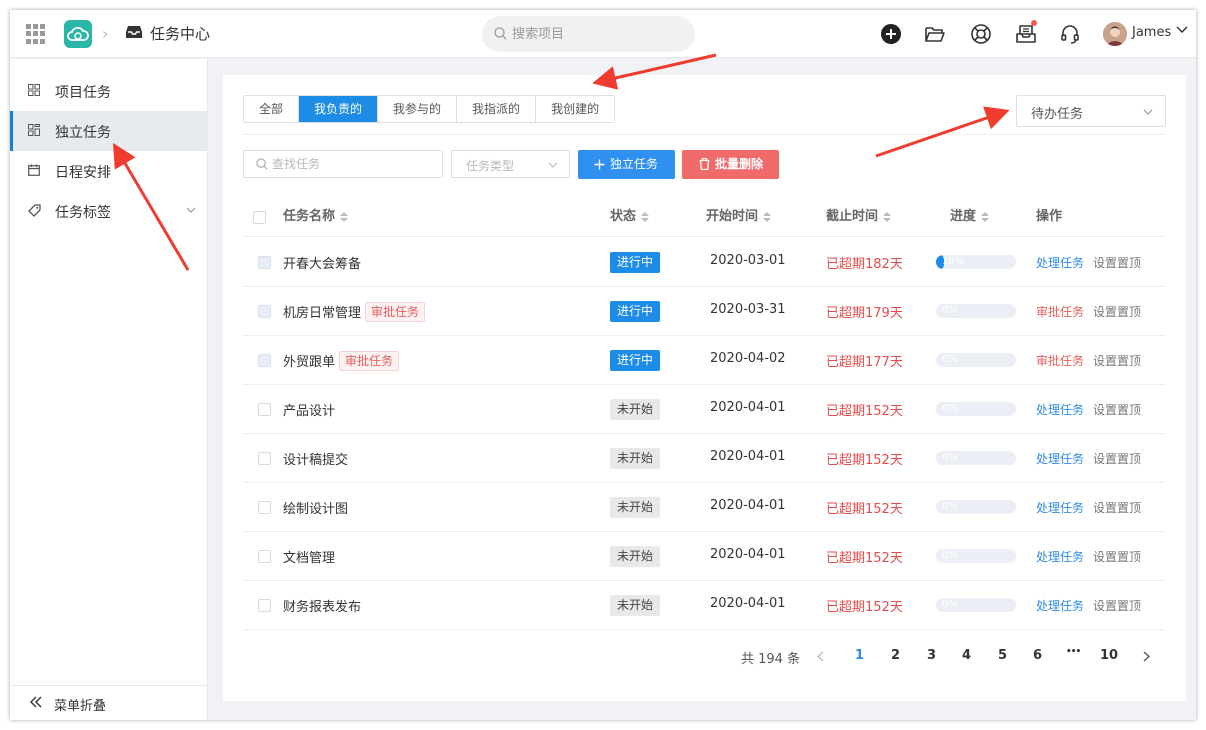 This screenshot has height=730, width=1206. What do you see at coordinates (272, 109) in the screenshot?
I see `tab-all: 全部` at bounding box center [272, 109].